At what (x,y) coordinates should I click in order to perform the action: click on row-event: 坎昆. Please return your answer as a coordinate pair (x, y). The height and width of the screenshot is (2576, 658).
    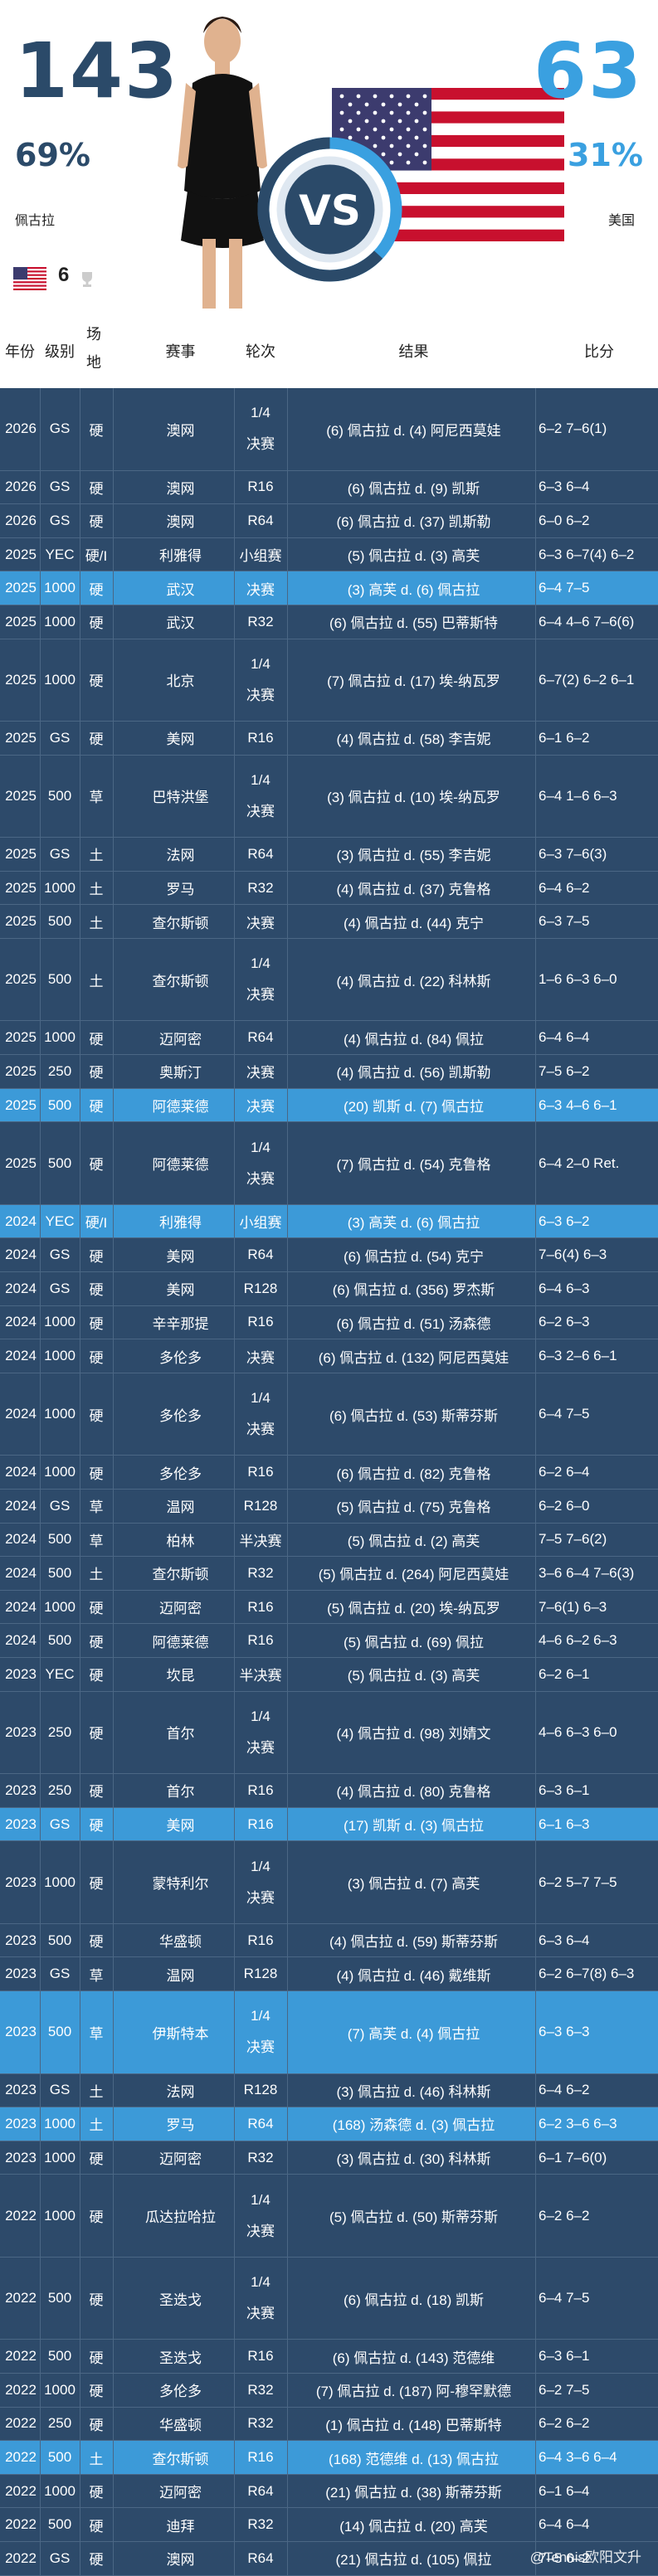
    Looking at the image, I should click on (181, 1676).